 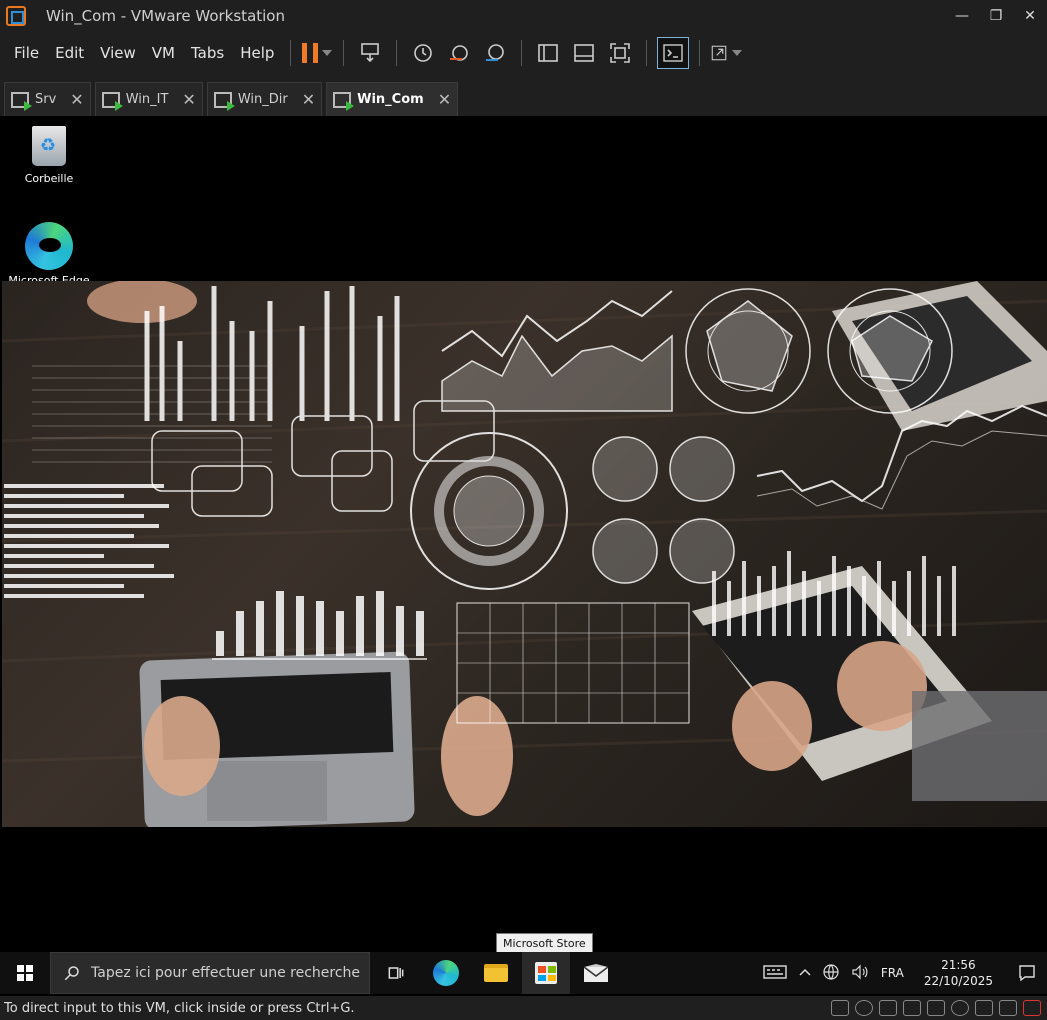 What do you see at coordinates (984, 1008) in the screenshot?
I see `display-icon` at bounding box center [984, 1008].